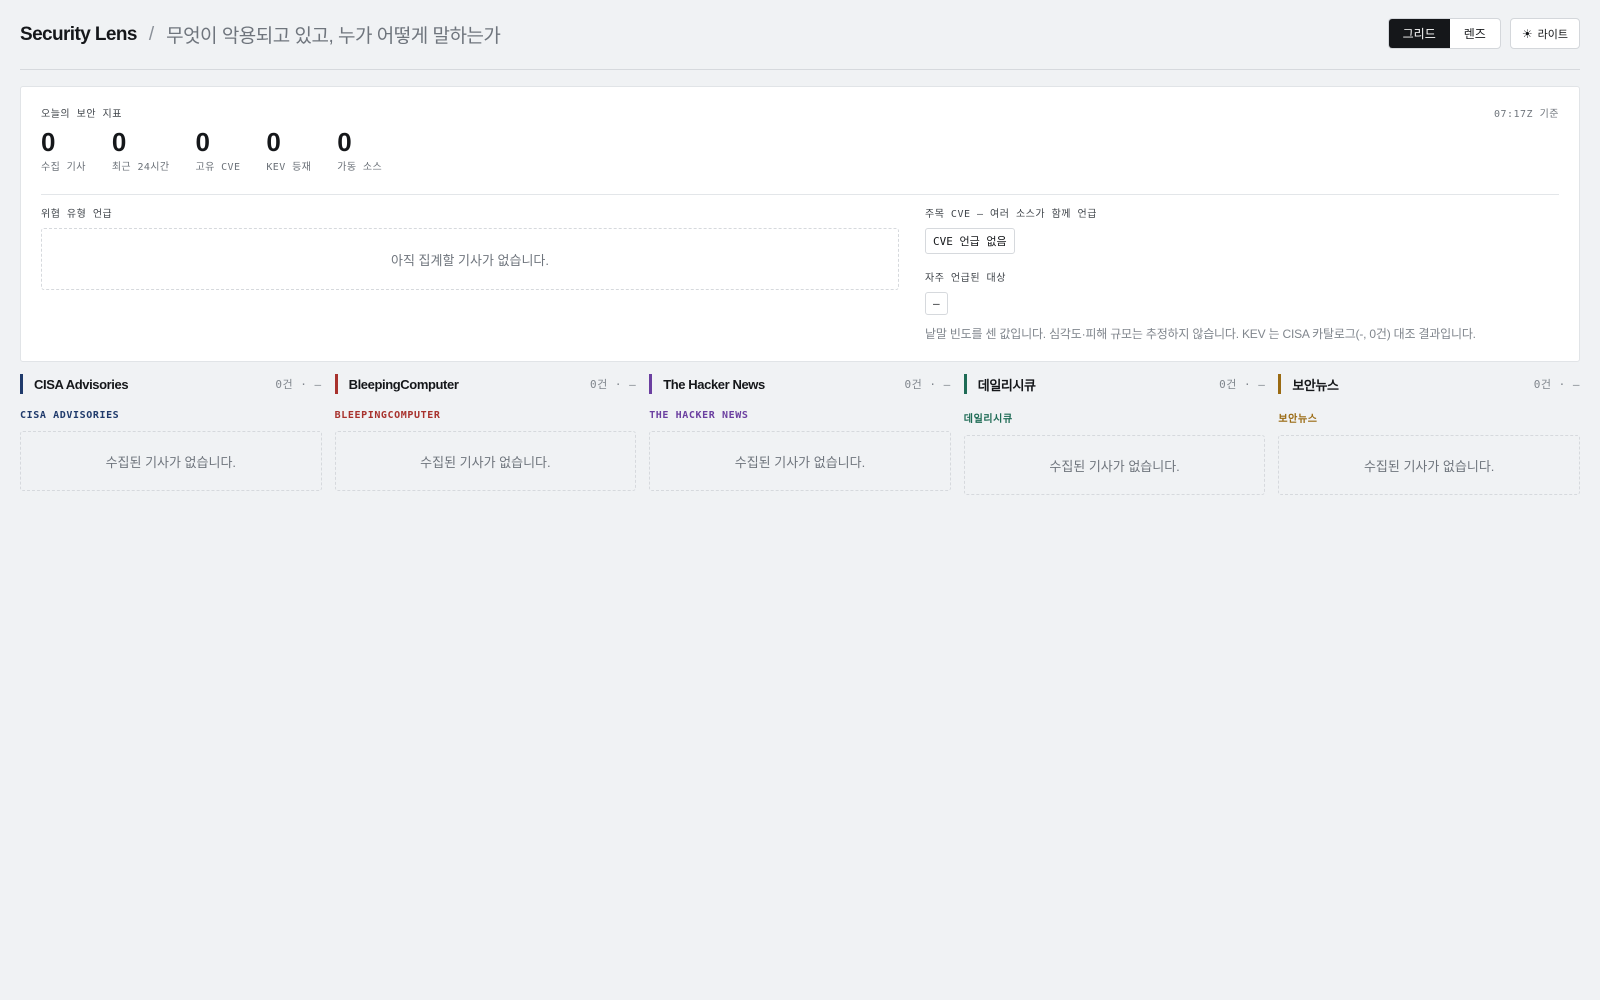 This screenshot has height=1000, width=1600. Describe the element at coordinates (485, 384) in the screenshot. I see `column-header: BleepingComputer 0건 · —` at that location.